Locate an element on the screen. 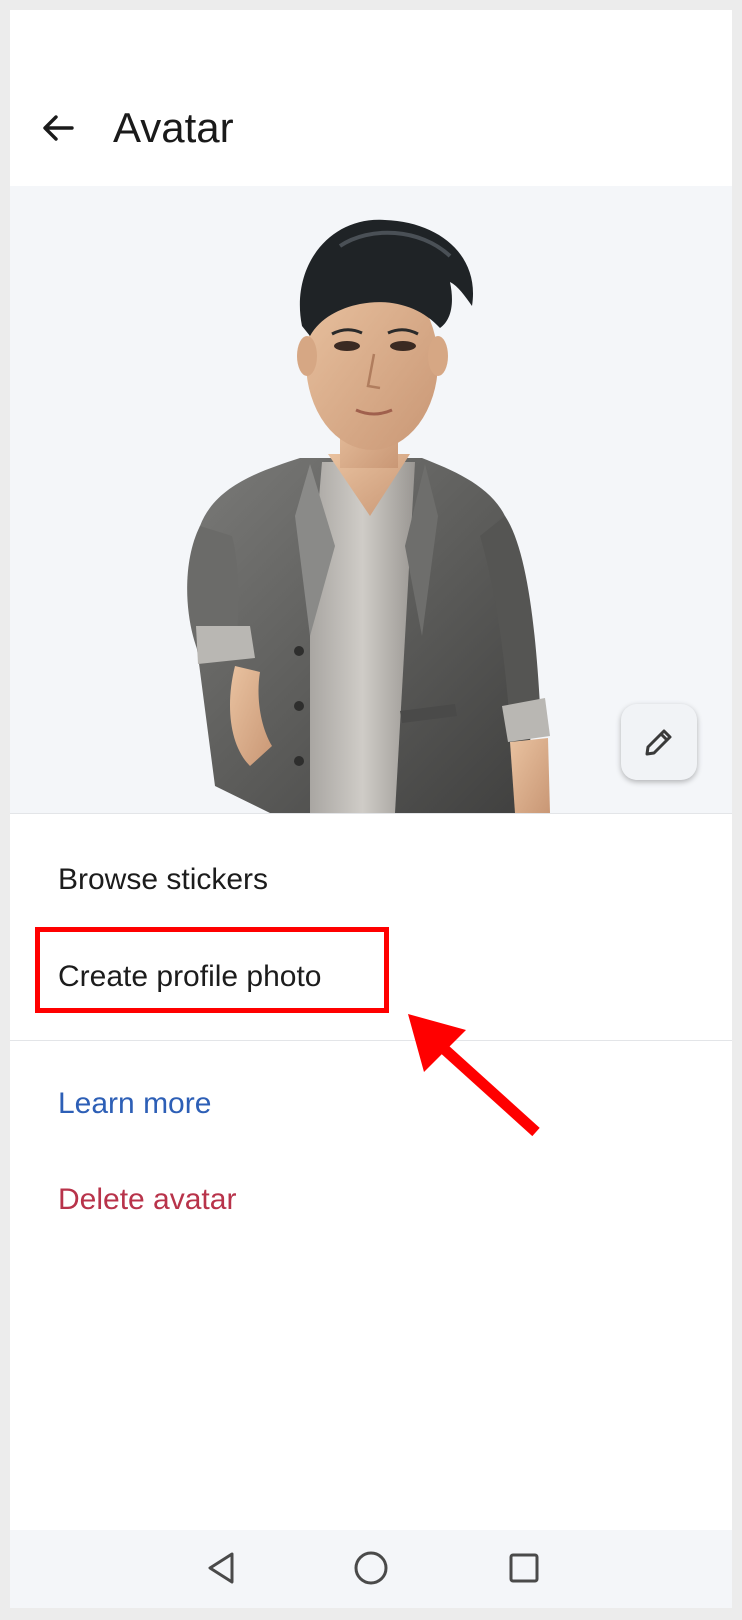 Image resolution: width=742 pixels, height=1620 pixels. back-button is located at coordinates (58, 128).